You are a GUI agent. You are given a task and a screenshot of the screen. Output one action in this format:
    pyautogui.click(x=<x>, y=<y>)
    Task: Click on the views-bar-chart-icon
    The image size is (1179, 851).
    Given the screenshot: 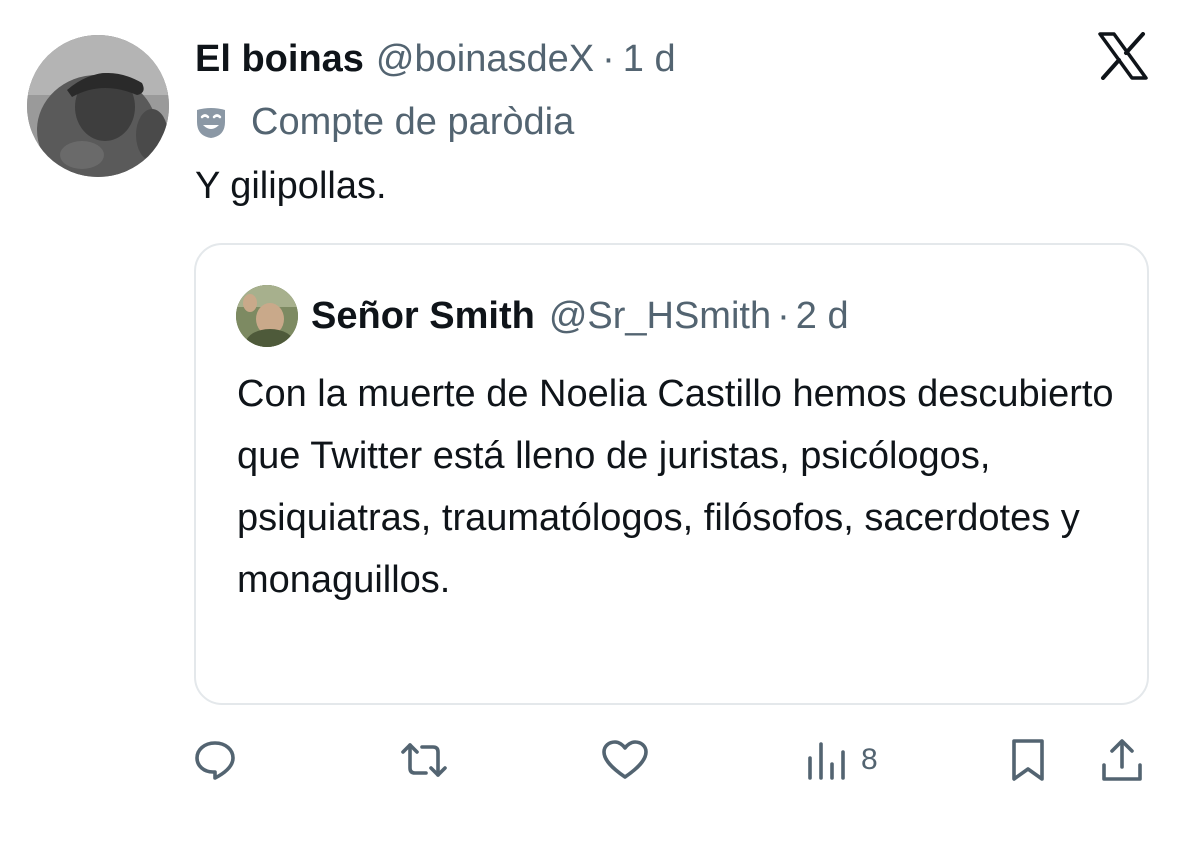 What is the action you would take?
    pyautogui.click(x=827, y=760)
    